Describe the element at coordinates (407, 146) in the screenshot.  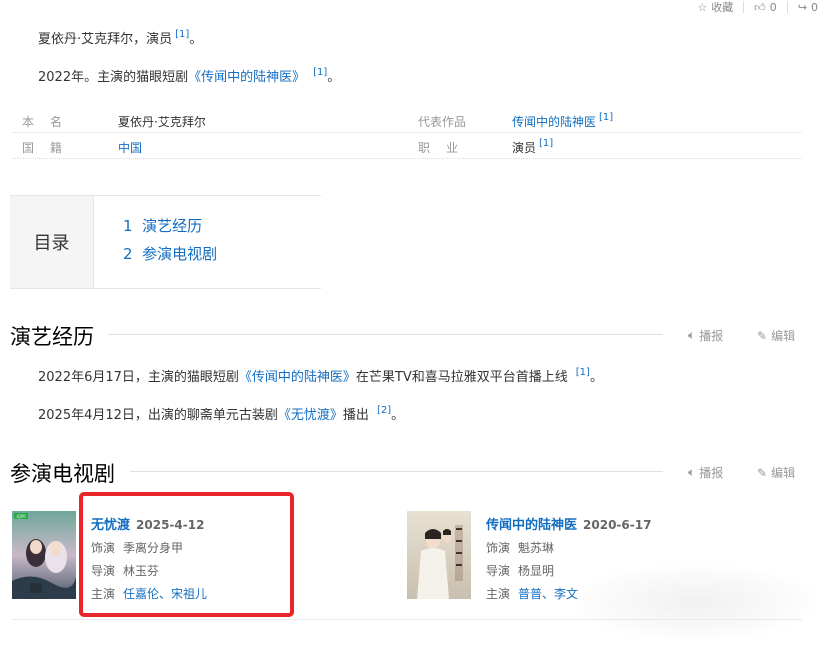
I see `info-row: 国 籍 中国 职 业 演员 [1]` at that location.